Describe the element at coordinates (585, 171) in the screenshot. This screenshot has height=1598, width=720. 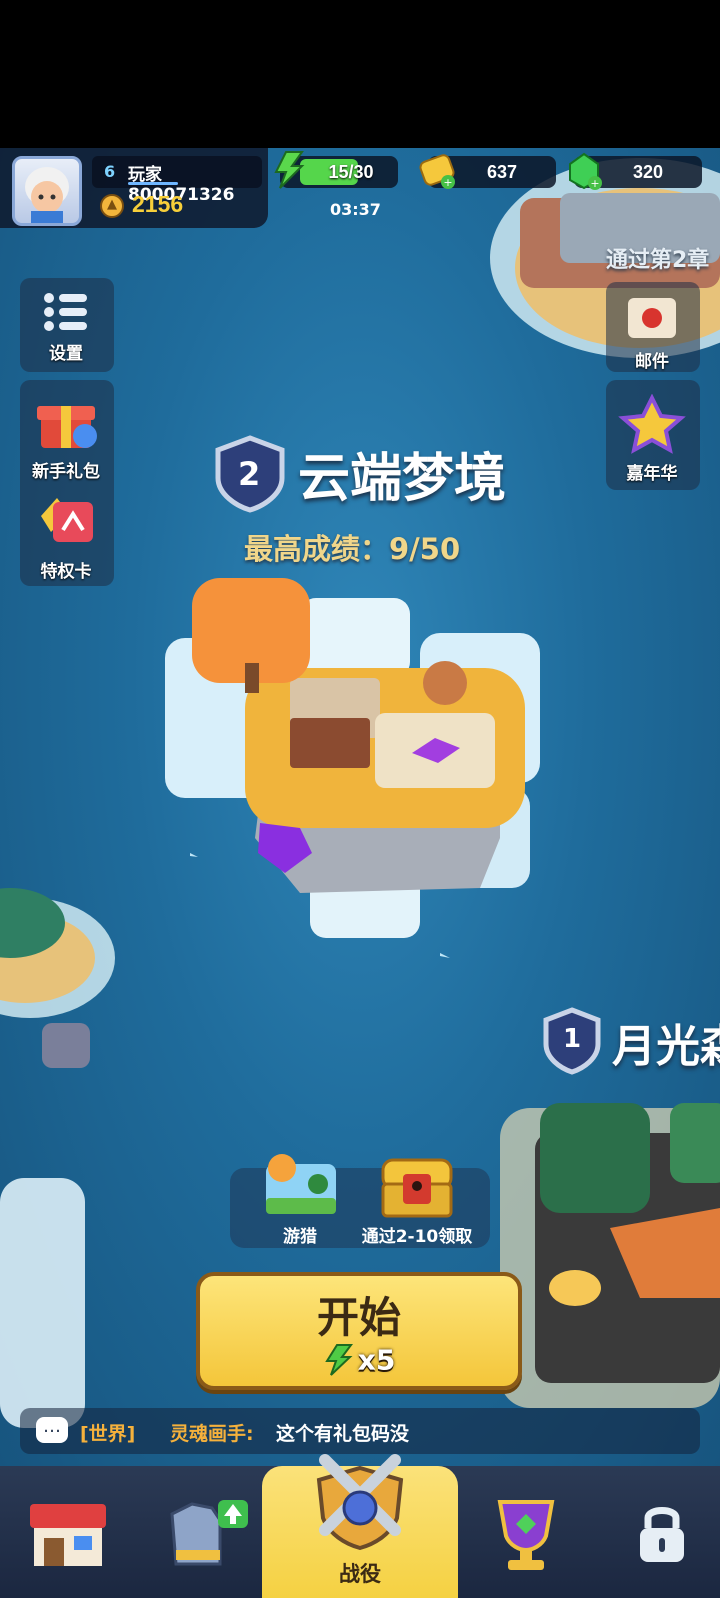
I see `gem-icon: +` at that location.